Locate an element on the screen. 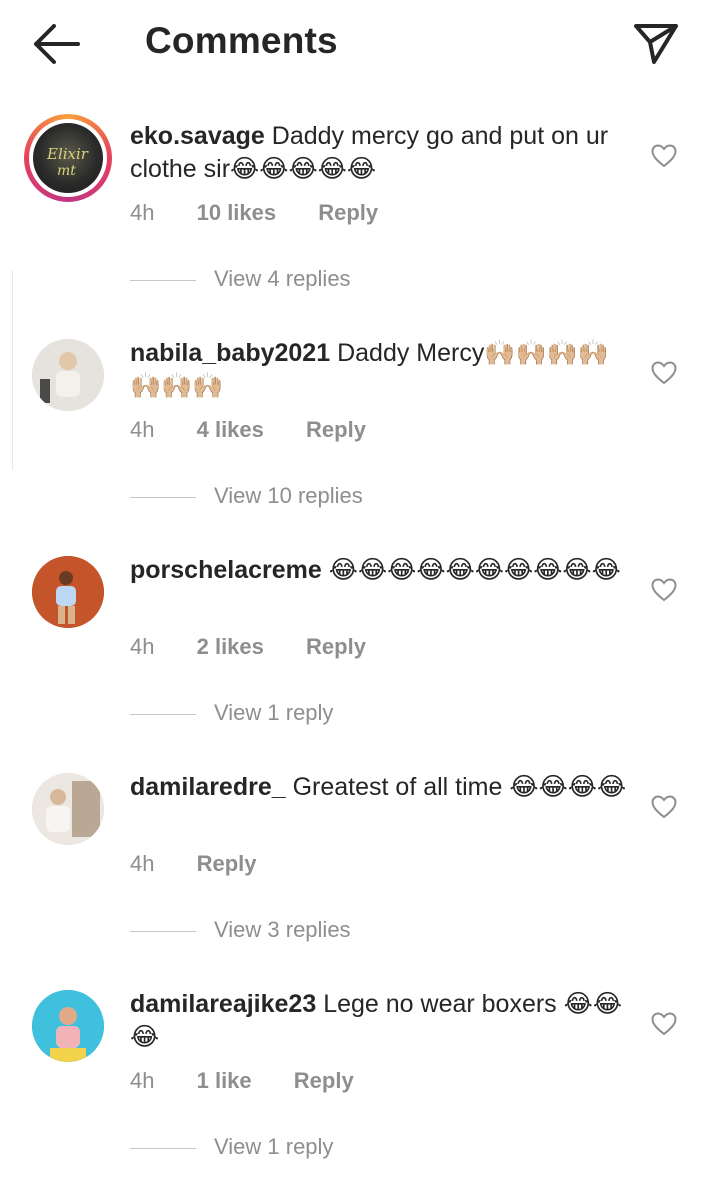  share-button is located at coordinates (656, 43).